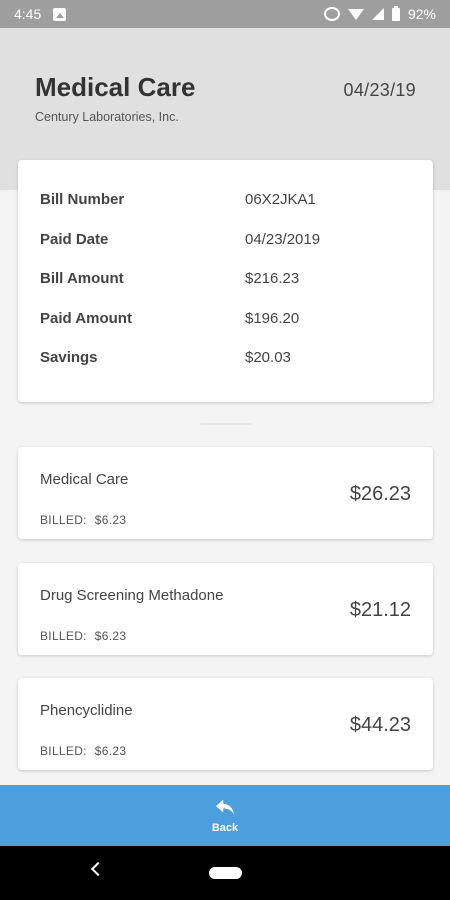 Image resolution: width=450 pixels, height=900 pixels. Describe the element at coordinates (60, 14) in the screenshot. I see `image-notification-icon` at that location.